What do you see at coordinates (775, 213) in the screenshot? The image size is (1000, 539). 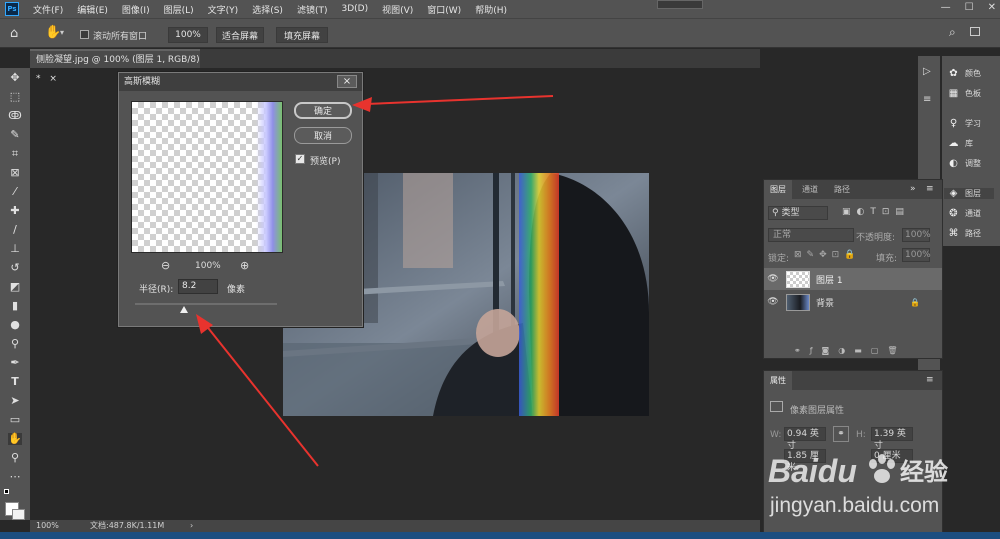 I see `search-icon: ⚲` at bounding box center [775, 213].